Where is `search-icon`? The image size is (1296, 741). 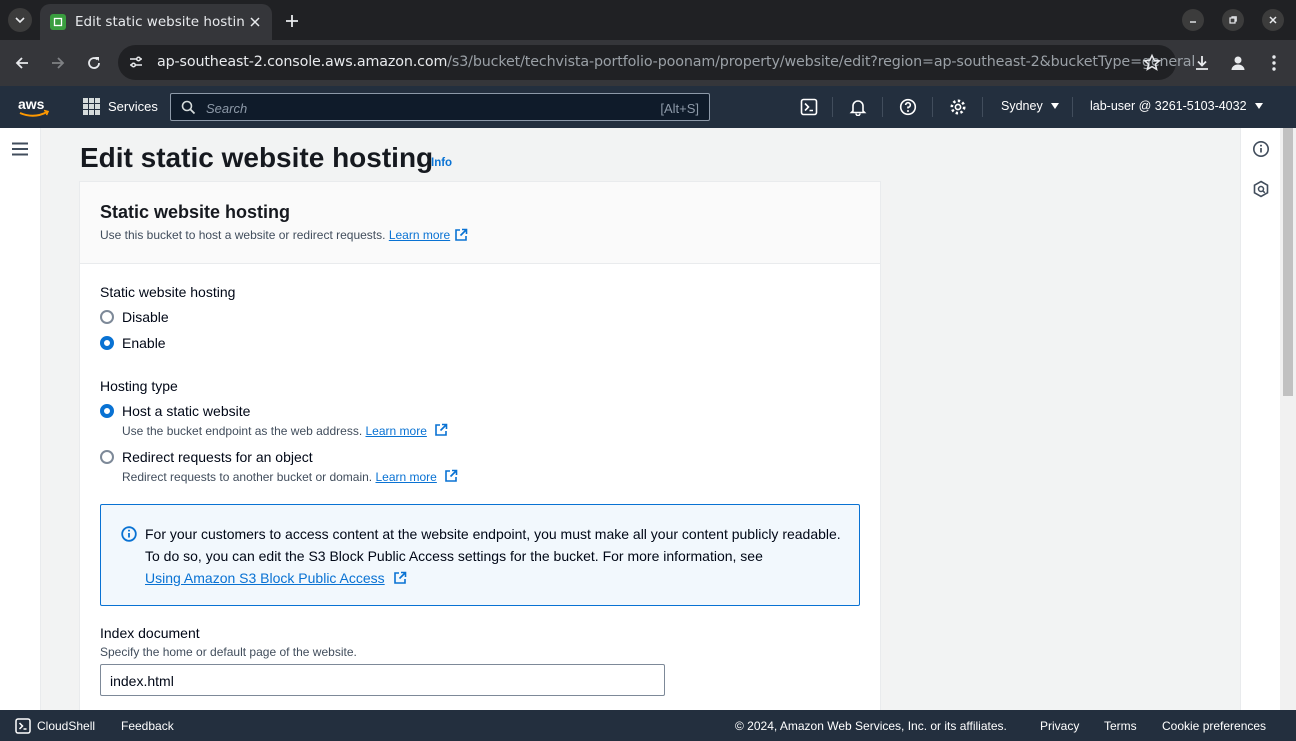 search-icon is located at coordinates (188, 107).